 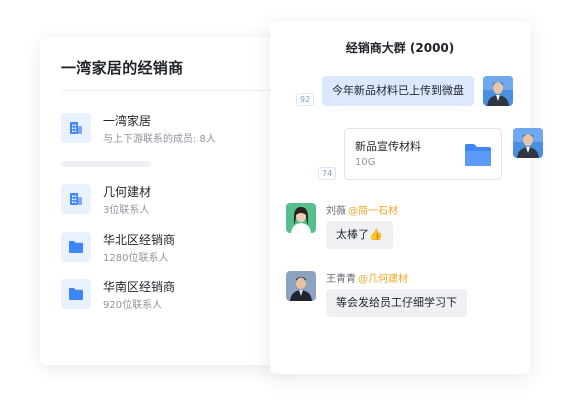 I want to click on file-message-card: 新品宣传材料 10G, so click(x=423, y=154).